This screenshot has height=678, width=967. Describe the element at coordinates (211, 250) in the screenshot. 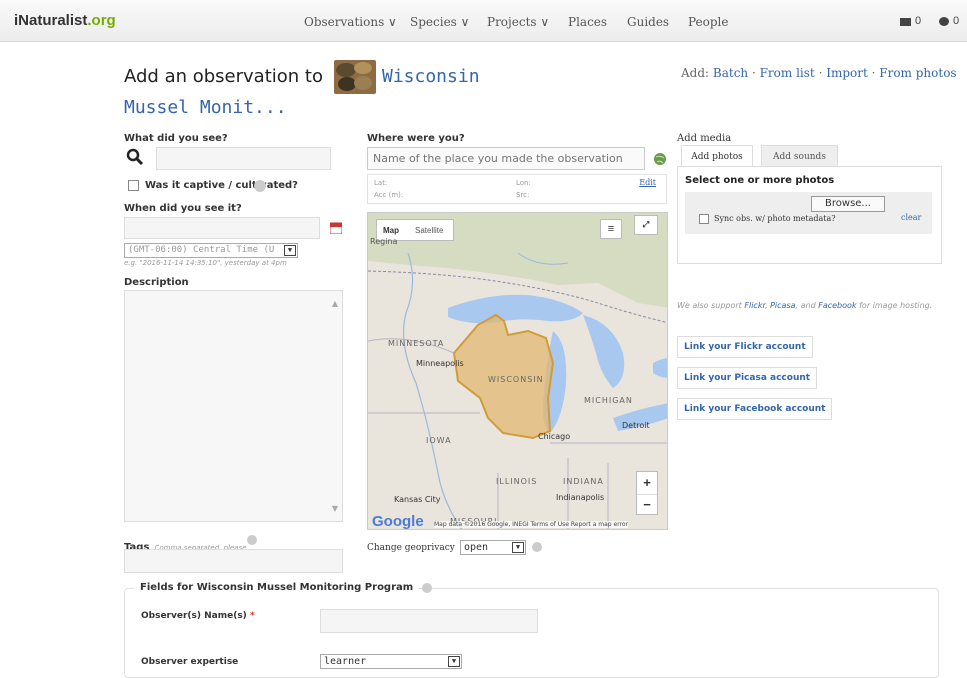

I see `timezone-select: (GMT-06:00) Central Time (U ▼` at that location.